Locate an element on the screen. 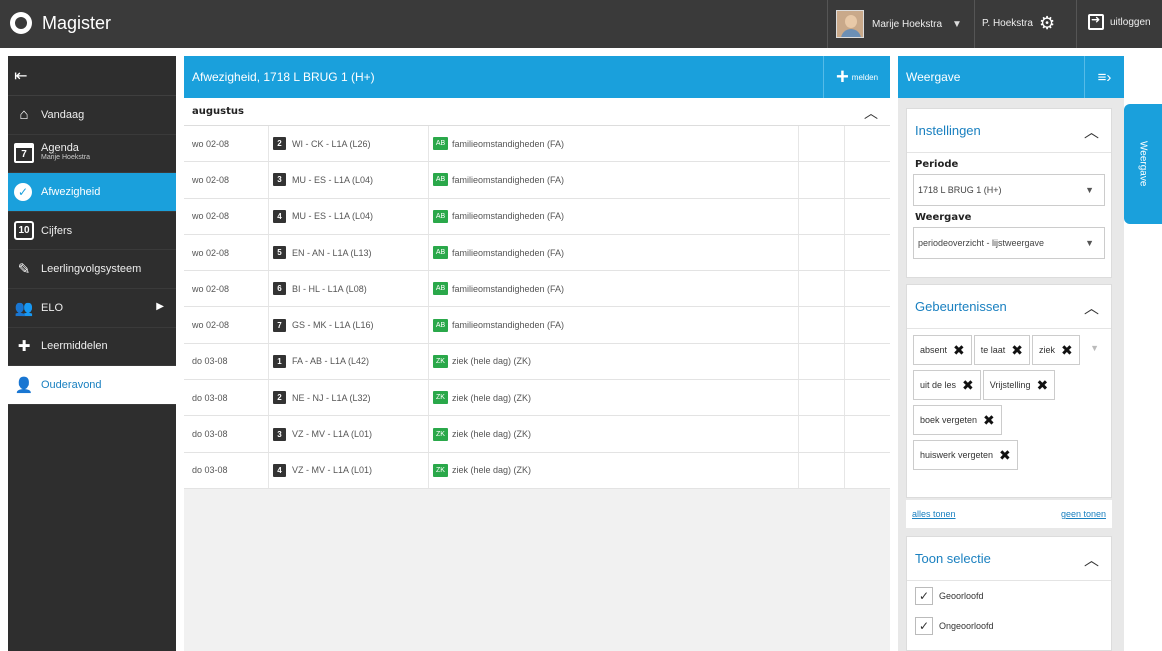 This screenshot has height=651, width=1162. event-tag: te laat ✖ is located at coordinates (1002, 350).